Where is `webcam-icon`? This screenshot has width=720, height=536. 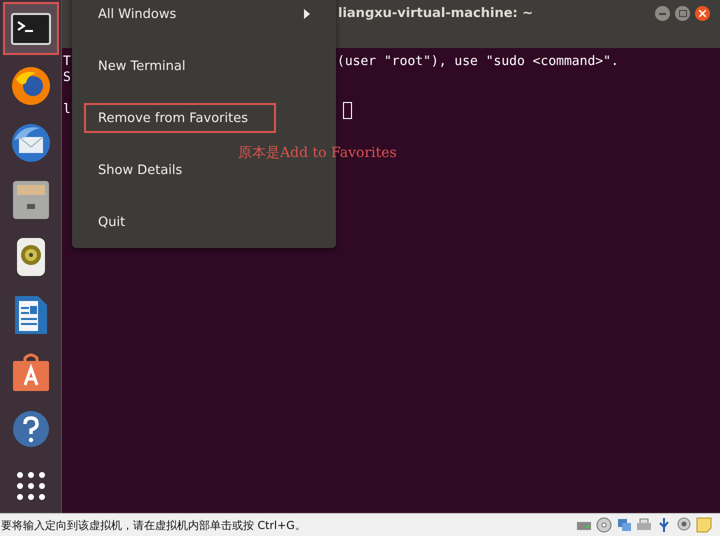
webcam-icon is located at coordinates (684, 525).